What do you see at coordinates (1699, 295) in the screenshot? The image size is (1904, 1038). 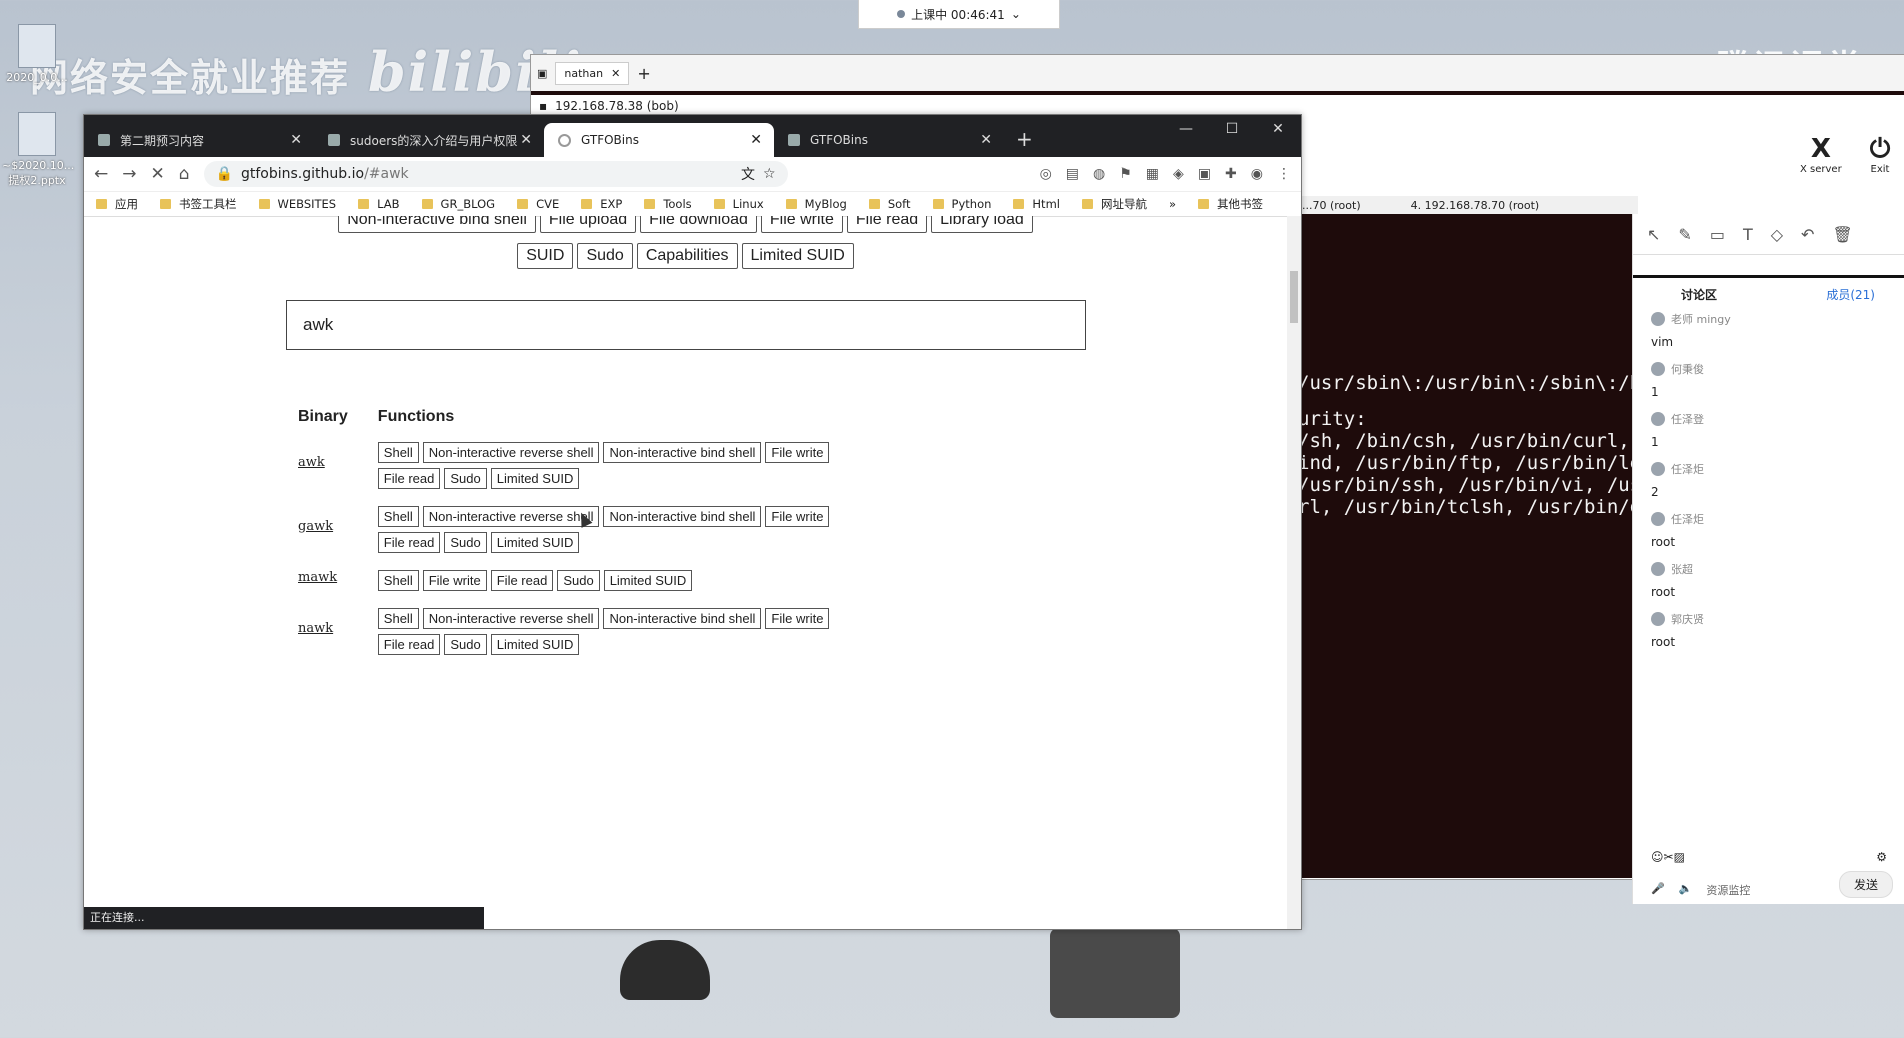 I see `tab-discussion: 讨论区` at bounding box center [1699, 295].